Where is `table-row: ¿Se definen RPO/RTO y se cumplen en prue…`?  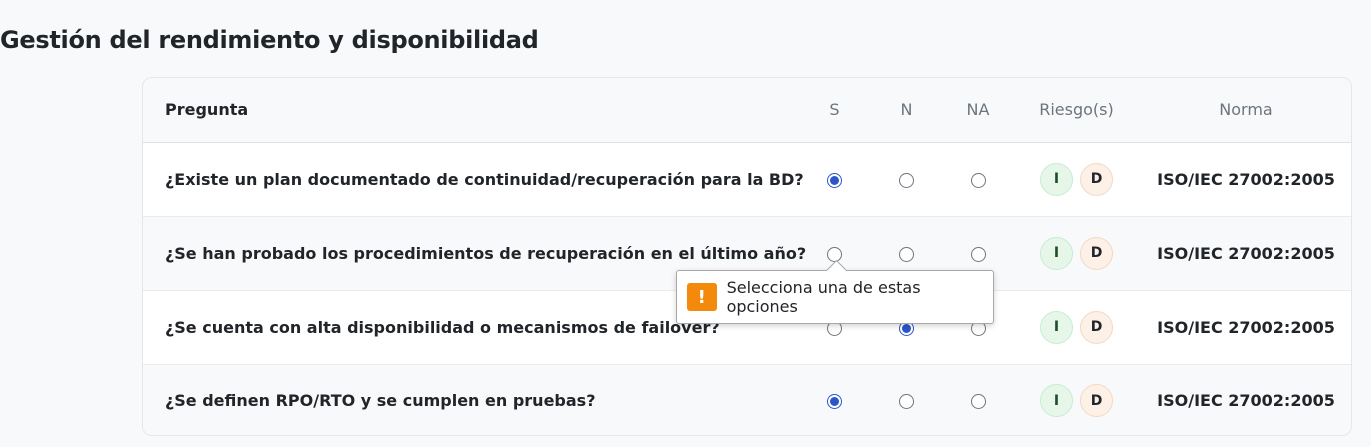 table-row: ¿Se definen RPO/RTO y se cumplen en prue… is located at coordinates (747, 399).